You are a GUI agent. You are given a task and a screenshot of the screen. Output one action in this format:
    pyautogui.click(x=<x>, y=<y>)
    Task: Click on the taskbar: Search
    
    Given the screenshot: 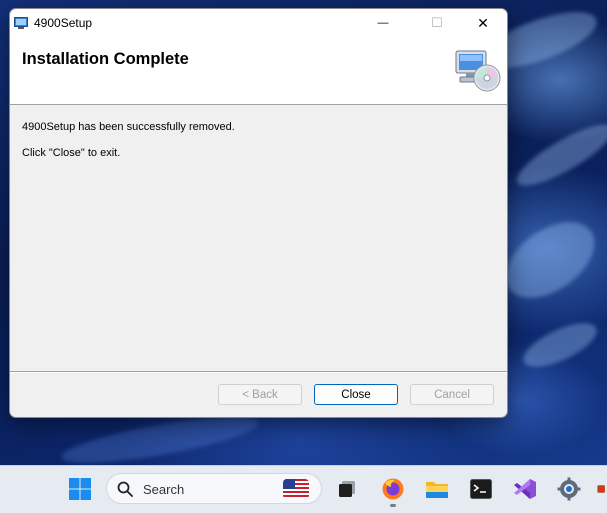 What is the action you would take?
    pyautogui.click(x=303, y=489)
    